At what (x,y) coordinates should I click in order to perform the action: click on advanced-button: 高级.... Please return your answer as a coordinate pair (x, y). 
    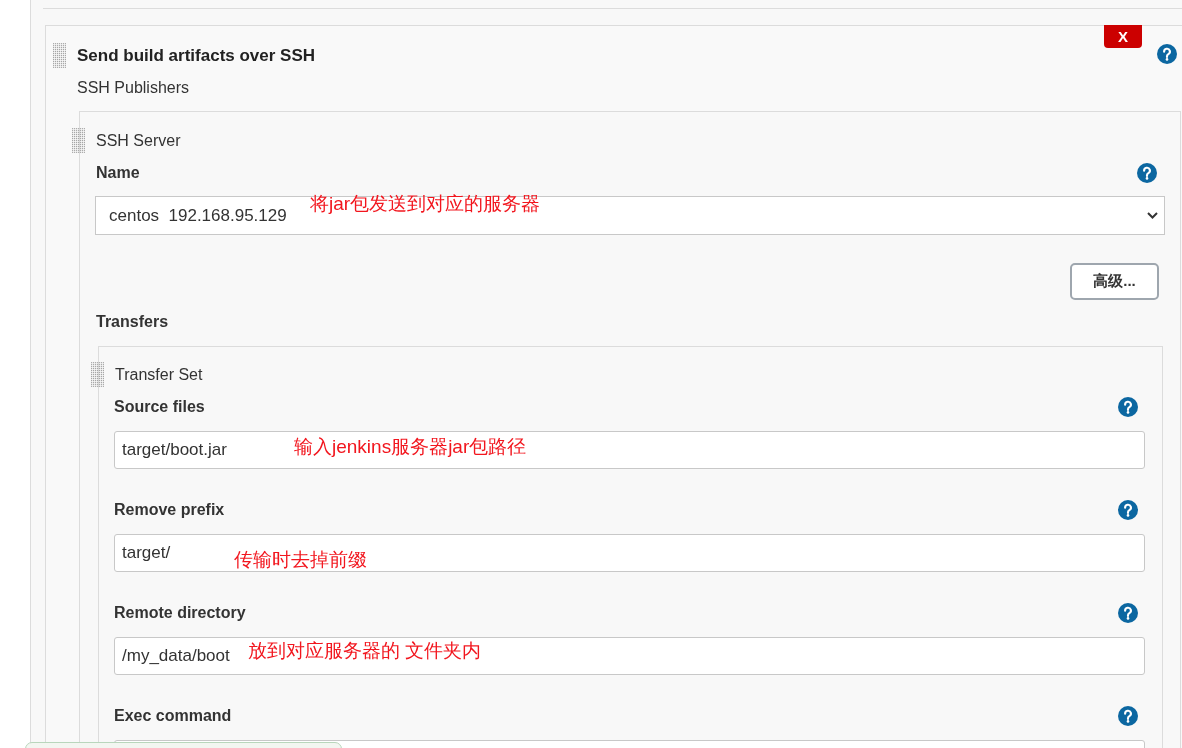
    Looking at the image, I should click on (1114, 281).